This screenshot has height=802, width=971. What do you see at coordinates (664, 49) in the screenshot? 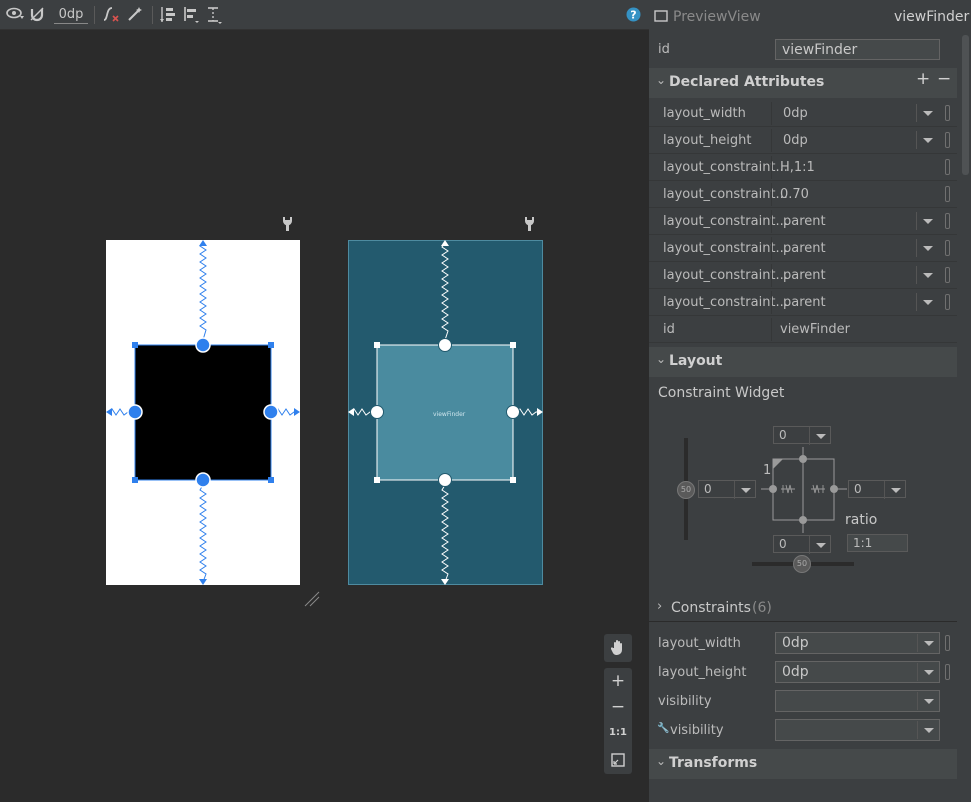
I see `id-label: id` at bounding box center [664, 49].